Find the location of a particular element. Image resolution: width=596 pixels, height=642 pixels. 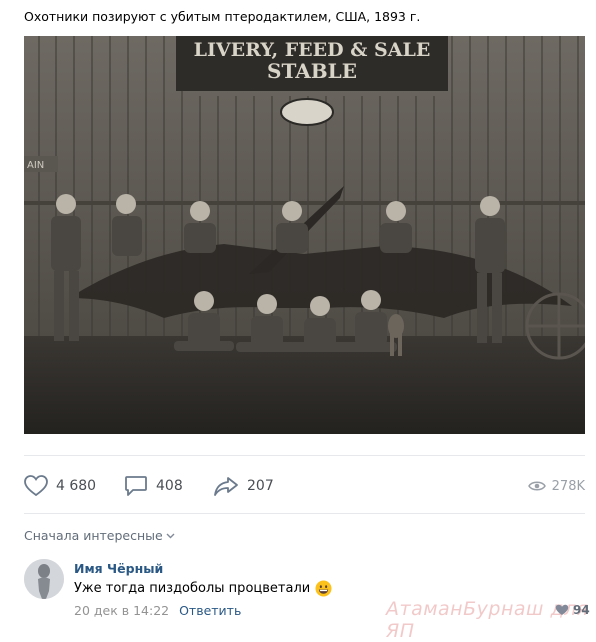

share-icon is located at coordinates (226, 486).